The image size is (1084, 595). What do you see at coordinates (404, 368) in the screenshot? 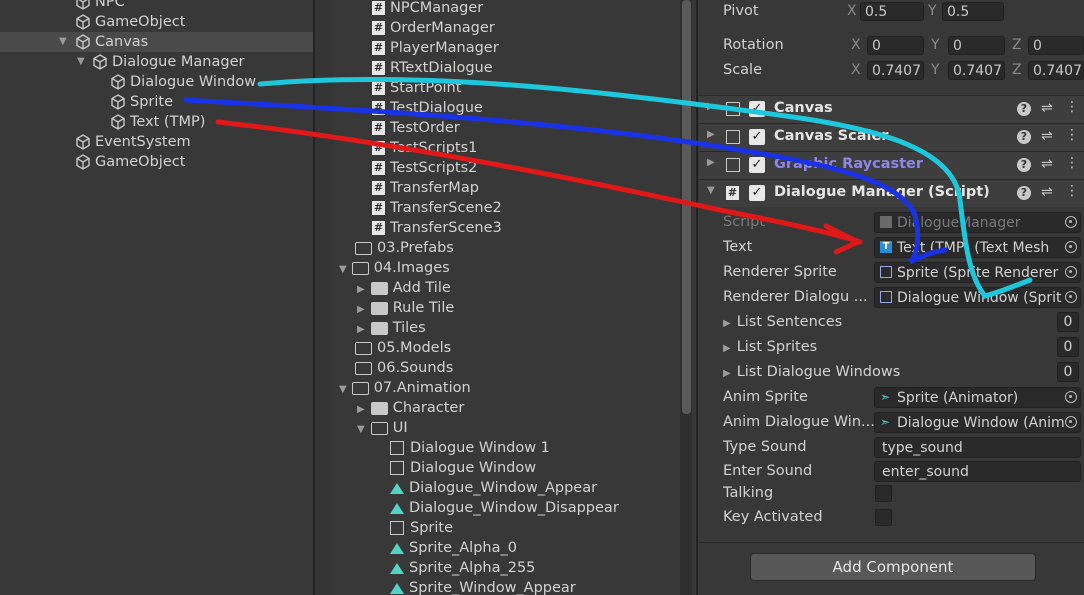
I see `folder-item: 06.Sounds` at bounding box center [404, 368].